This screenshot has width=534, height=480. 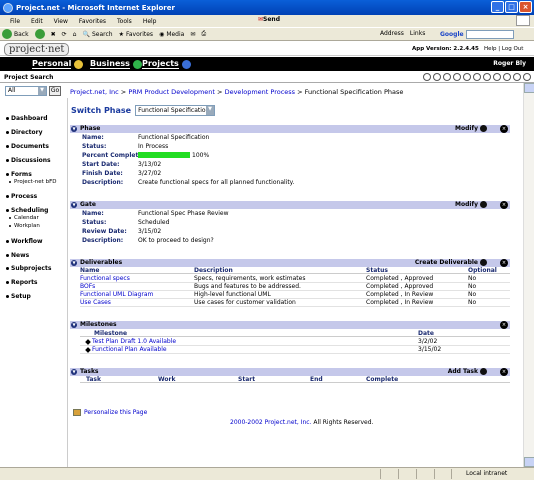 What do you see at coordinates (19, 174) in the screenshot?
I see `sidebar-item-forms: Forms` at bounding box center [19, 174].